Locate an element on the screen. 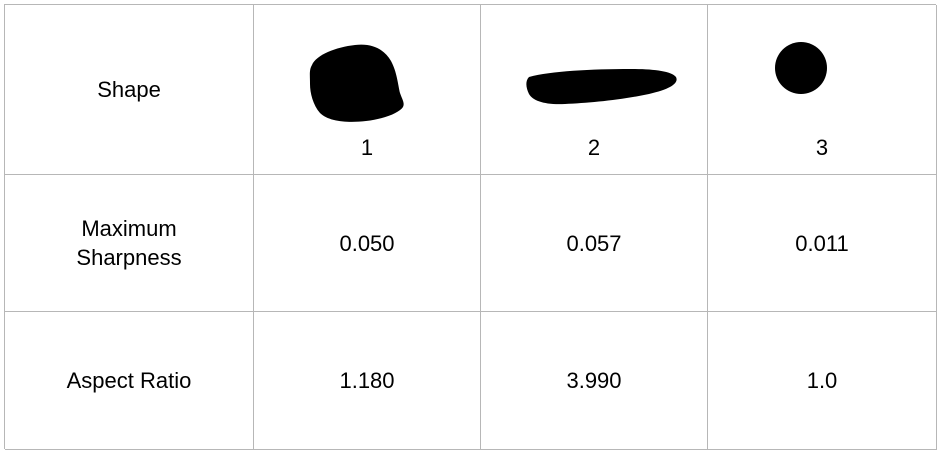  aspect-ratio-value-3: 1.0 is located at coordinates (822, 381).